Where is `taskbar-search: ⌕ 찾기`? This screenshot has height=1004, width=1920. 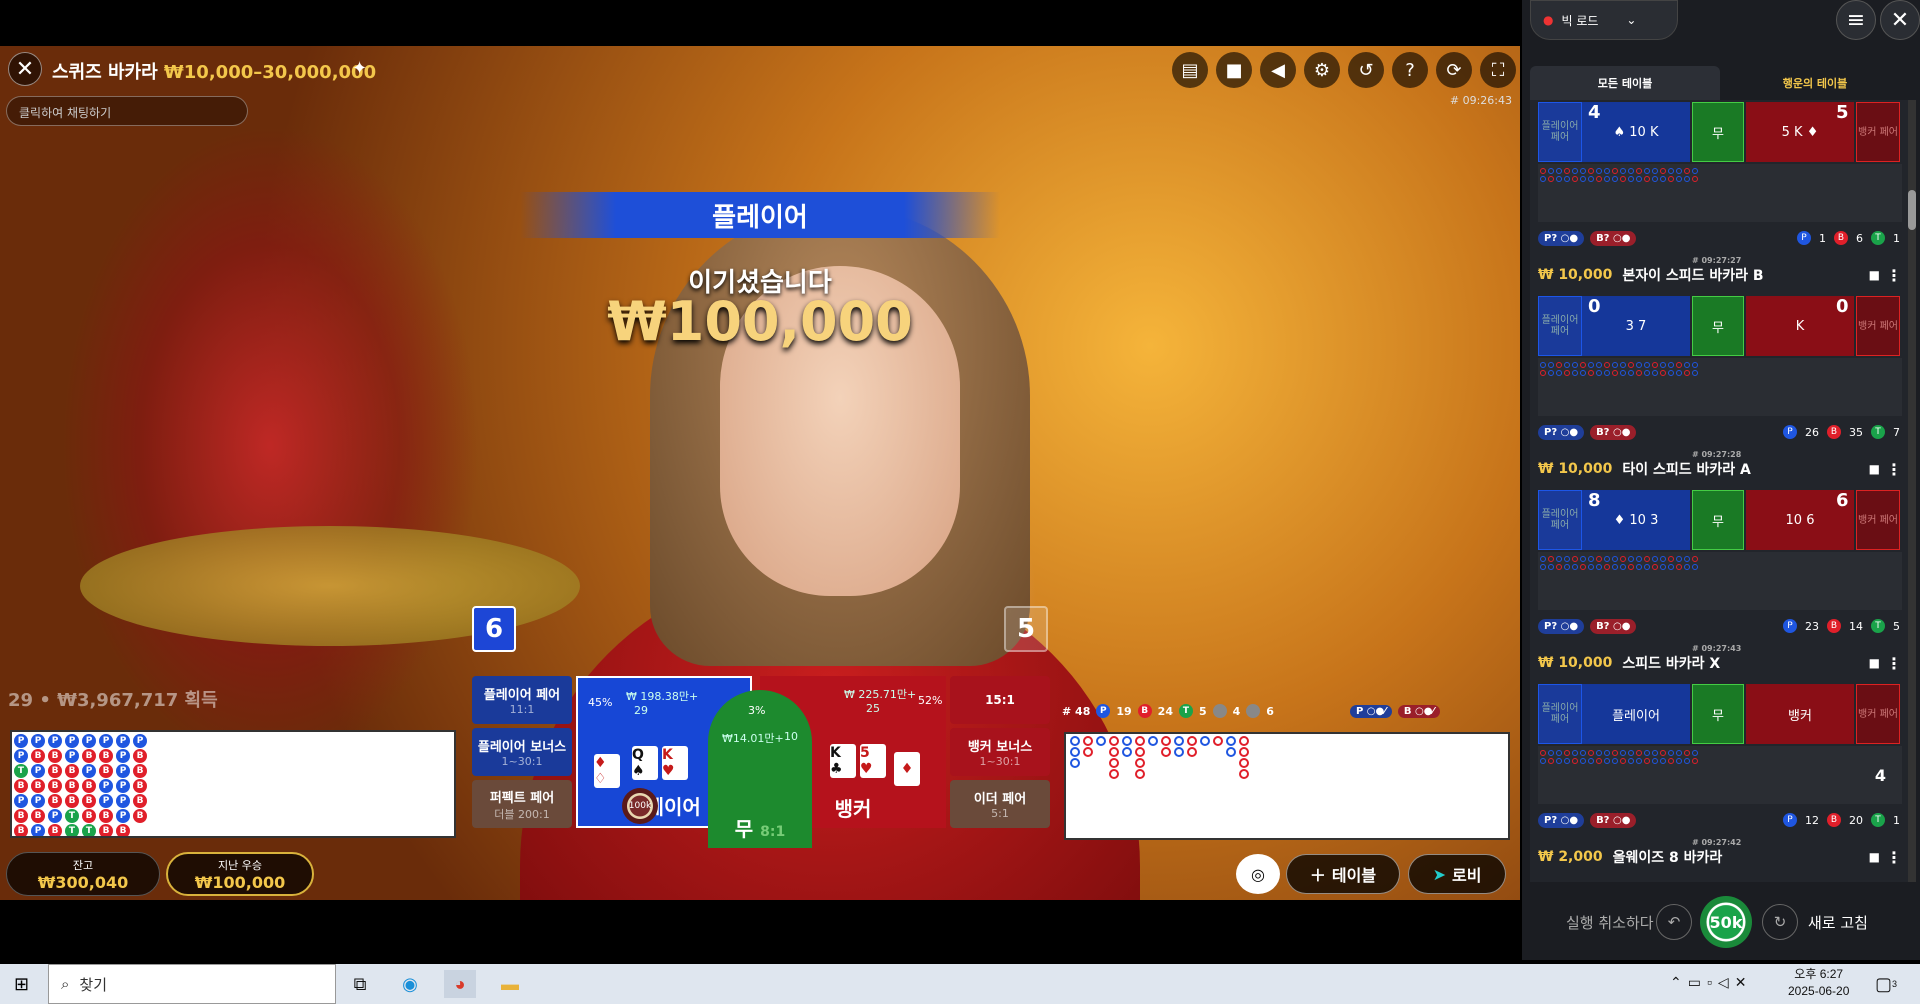
taskbar-search: ⌕ 찾기 is located at coordinates (192, 984).